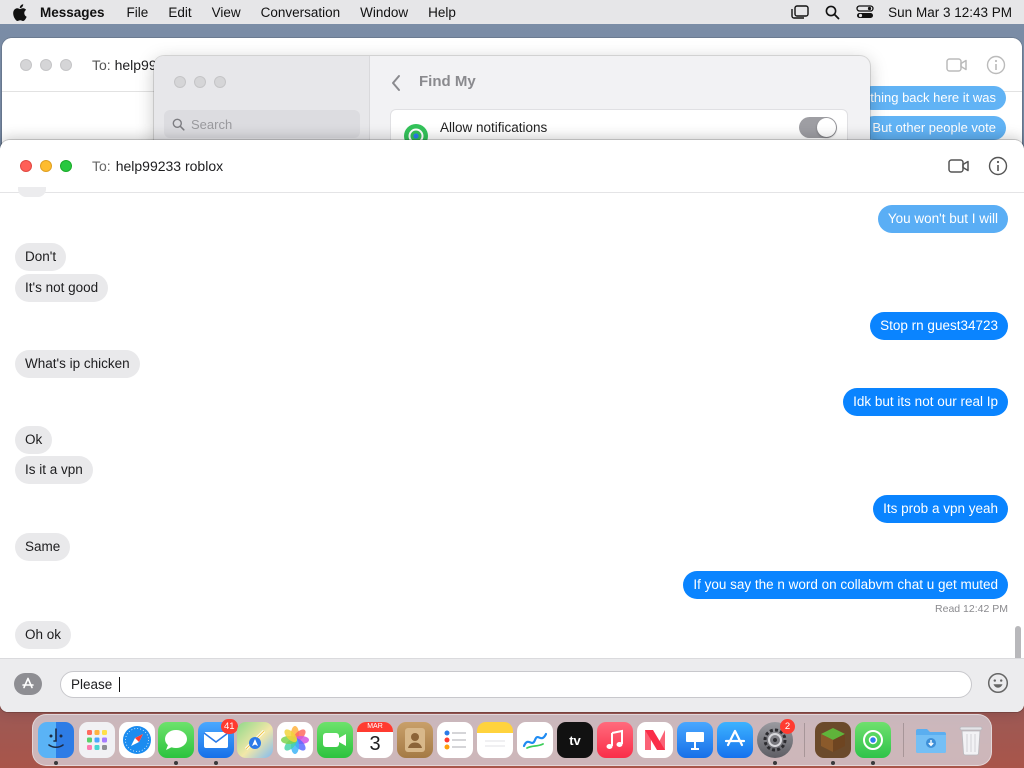 The width and height of the screenshot is (1024, 768). What do you see at coordinates (455, 740) in the screenshot?
I see `reminders-icon` at bounding box center [455, 740].